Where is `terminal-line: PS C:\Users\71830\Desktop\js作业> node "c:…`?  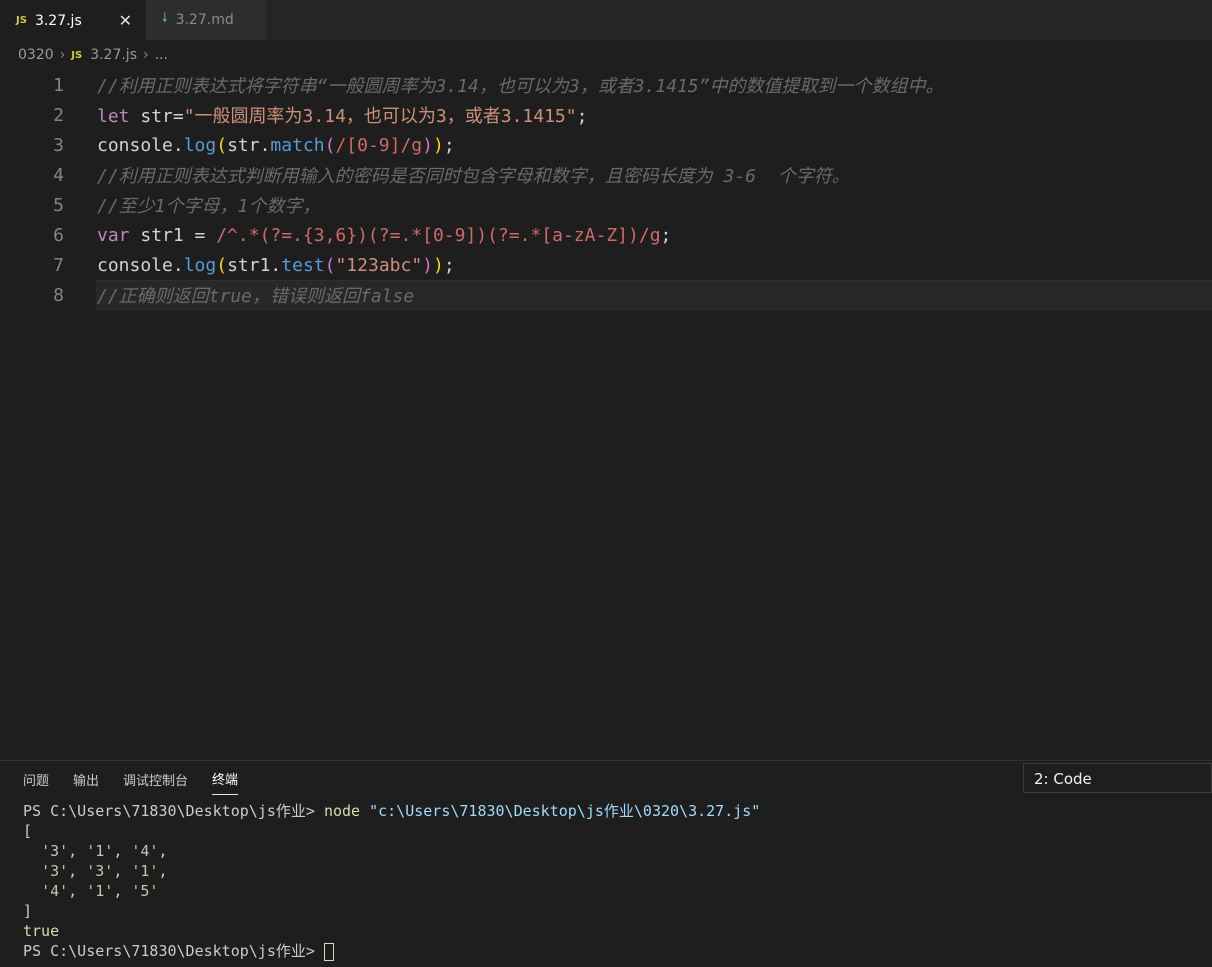 terminal-line: PS C:\Users\71830\Desktop\js作业> node "c:… is located at coordinates (391, 811).